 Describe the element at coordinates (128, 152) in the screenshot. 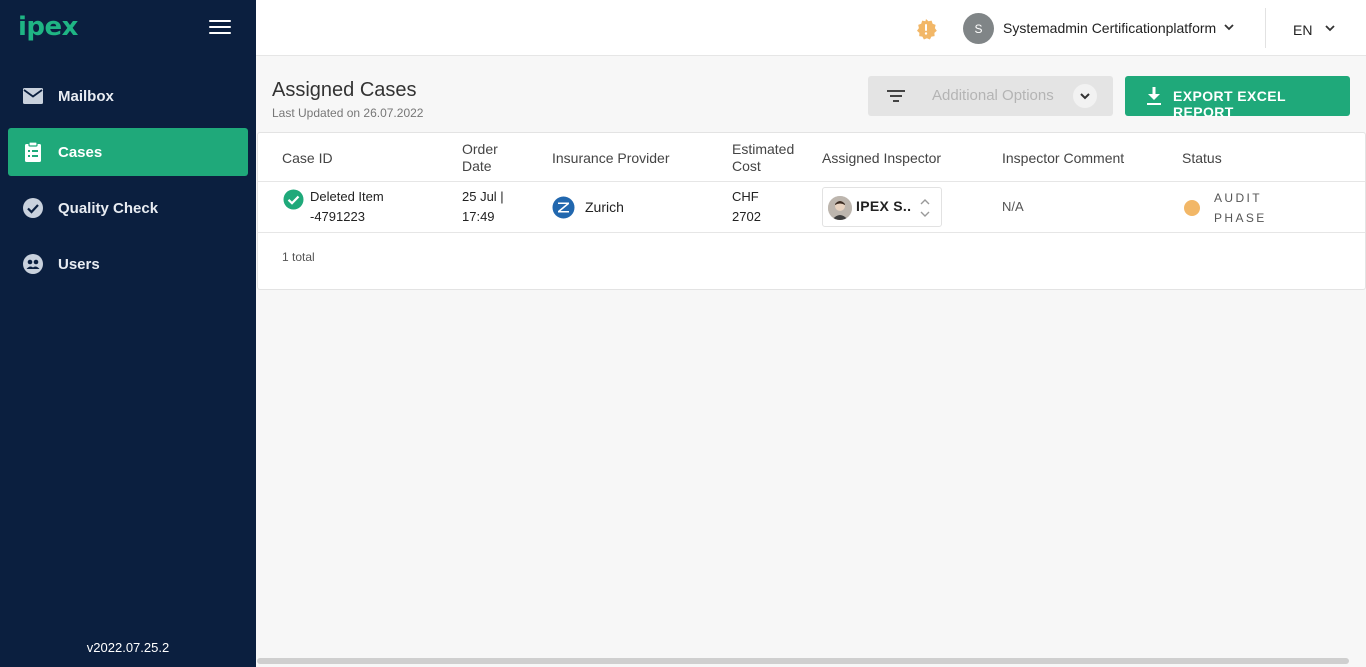

I see `sidebar-item-cases: Cases` at that location.